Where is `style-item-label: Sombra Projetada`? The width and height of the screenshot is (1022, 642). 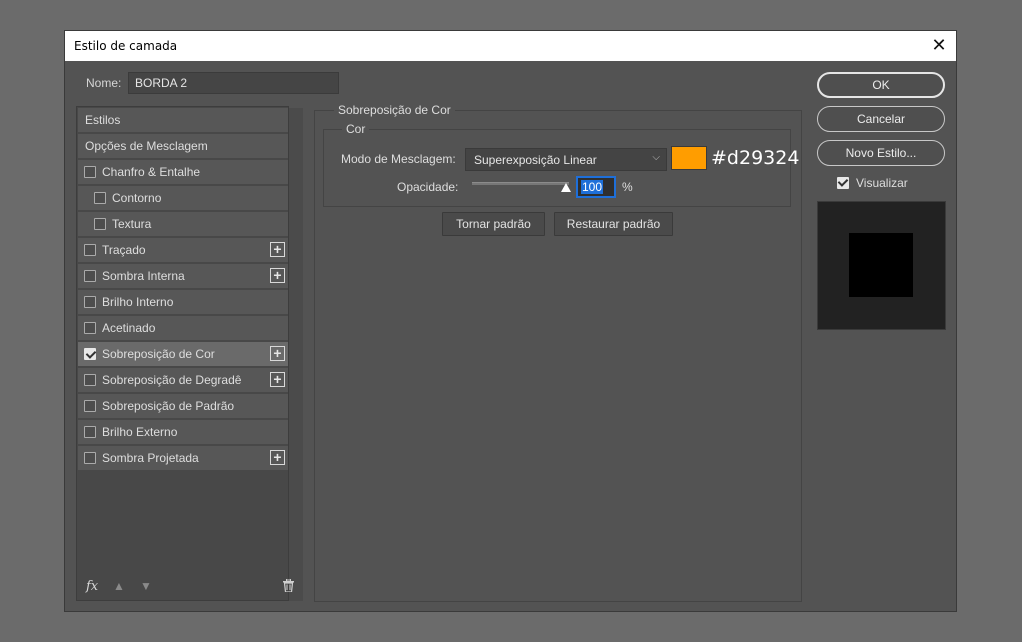
style-item-label: Sombra Projetada is located at coordinates (150, 458).